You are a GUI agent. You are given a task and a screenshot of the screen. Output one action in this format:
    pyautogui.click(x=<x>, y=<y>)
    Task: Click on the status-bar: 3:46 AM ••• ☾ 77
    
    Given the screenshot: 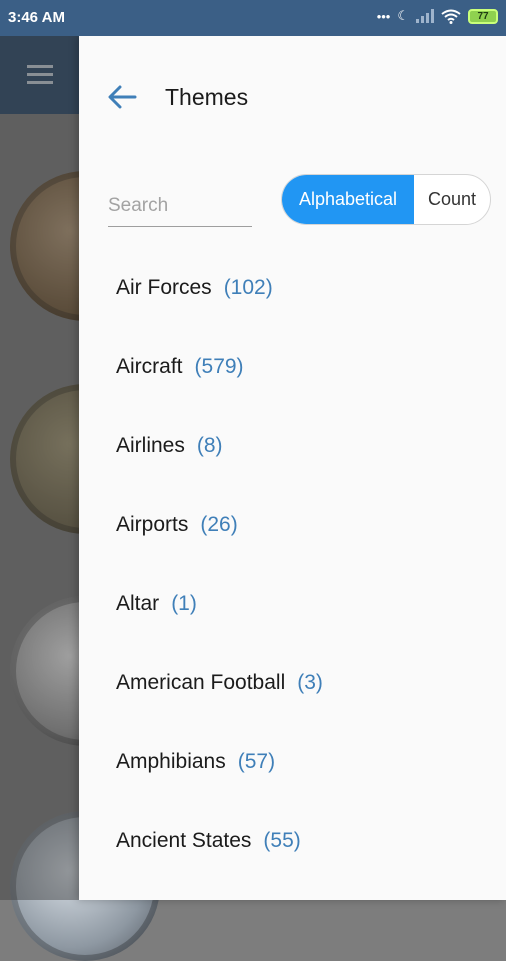 What is the action you would take?
    pyautogui.click(x=253, y=18)
    